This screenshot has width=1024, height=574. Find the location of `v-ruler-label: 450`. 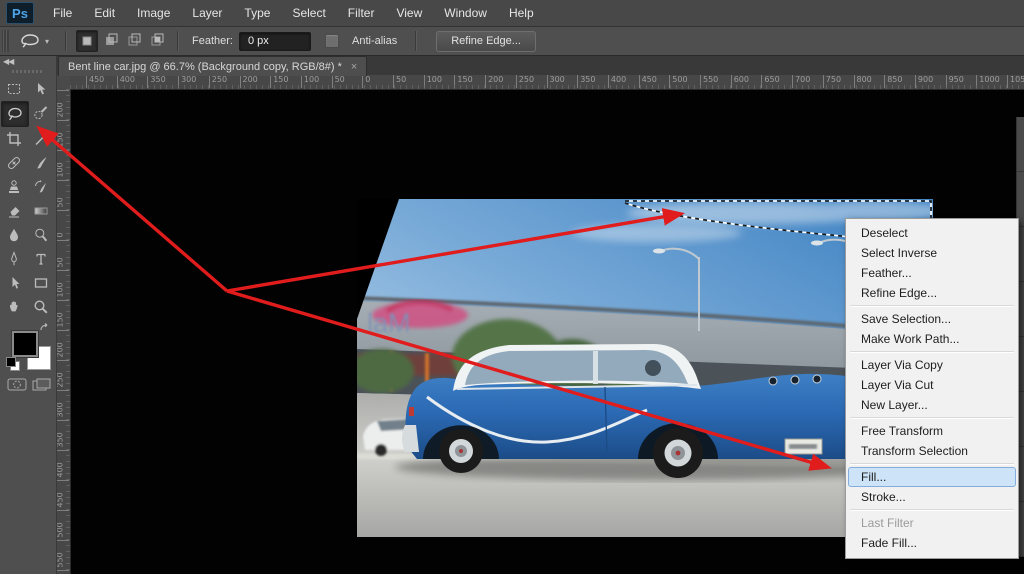

v-ruler-label: 450 is located at coordinates (62, 494).